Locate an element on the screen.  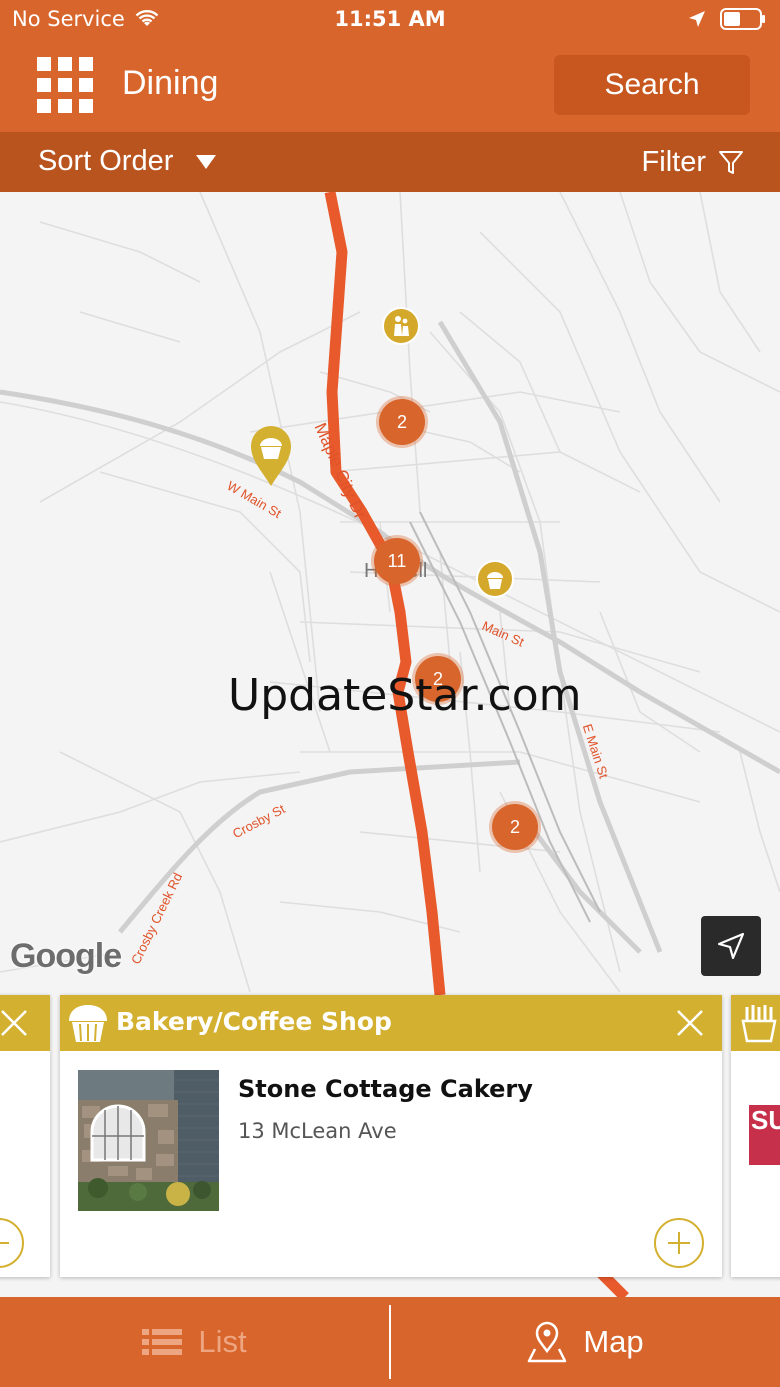
status-right is located at coordinates (727, 19).